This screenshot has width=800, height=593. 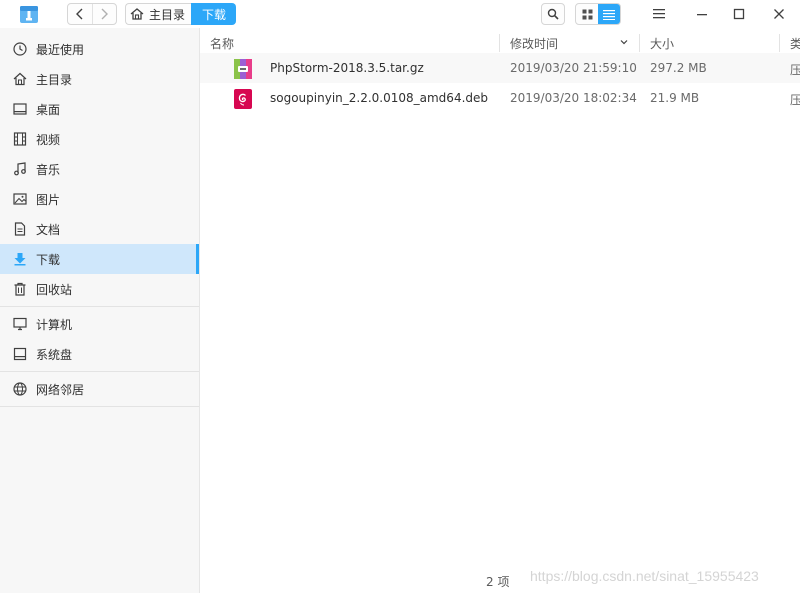 What do you see at coordinates (99, 49) in the screenshot?
I see `sidebar-item-recent: 最近使用` at bounding box center [99, 49].